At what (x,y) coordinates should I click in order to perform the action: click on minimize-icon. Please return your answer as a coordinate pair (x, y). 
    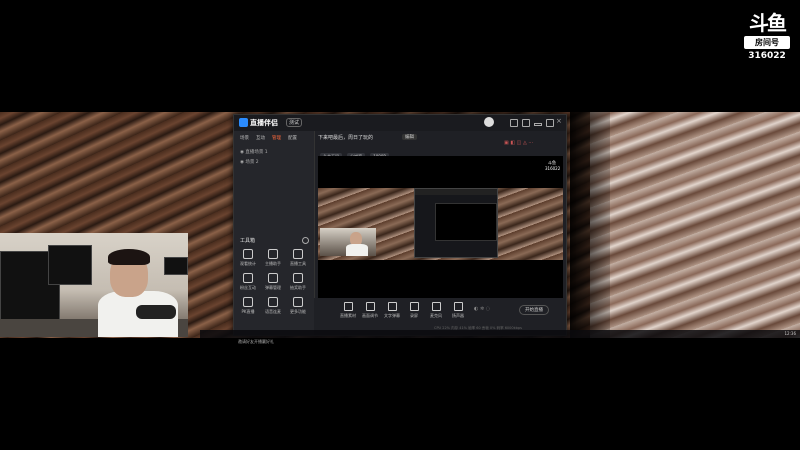
    Looking at the image, I should click on (538, 124).